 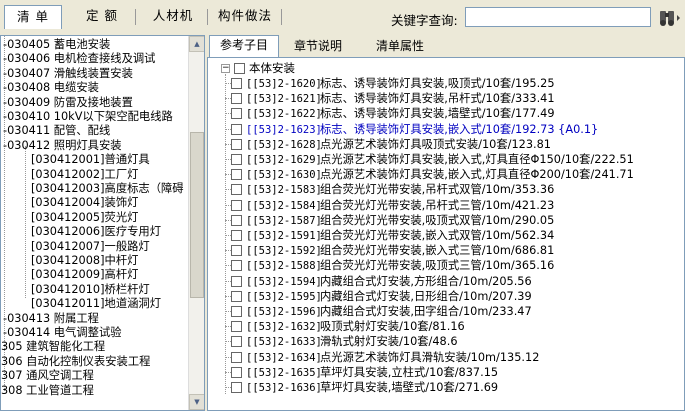 I want to click on tree-item: 307 通风空调工程, so click(x=47, y=375).